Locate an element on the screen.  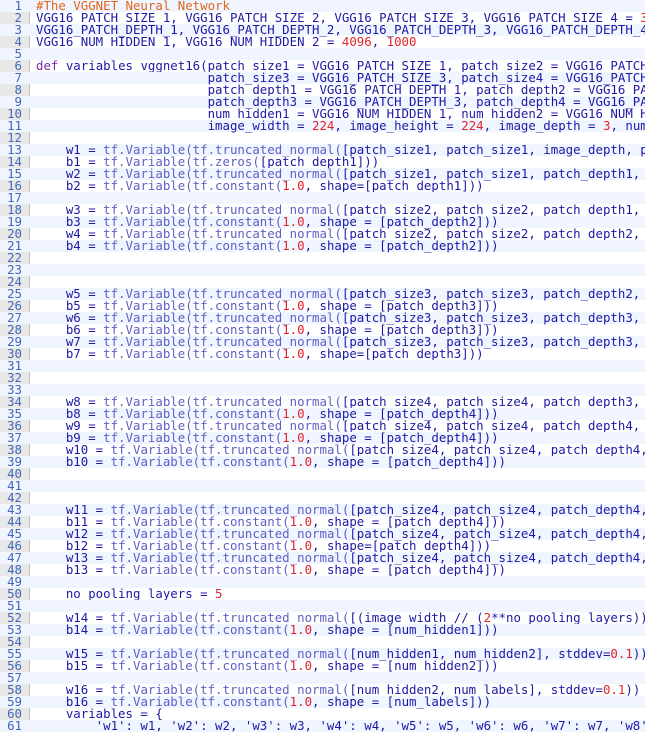
code-token: b7 = is located at coordinates (70, 353).